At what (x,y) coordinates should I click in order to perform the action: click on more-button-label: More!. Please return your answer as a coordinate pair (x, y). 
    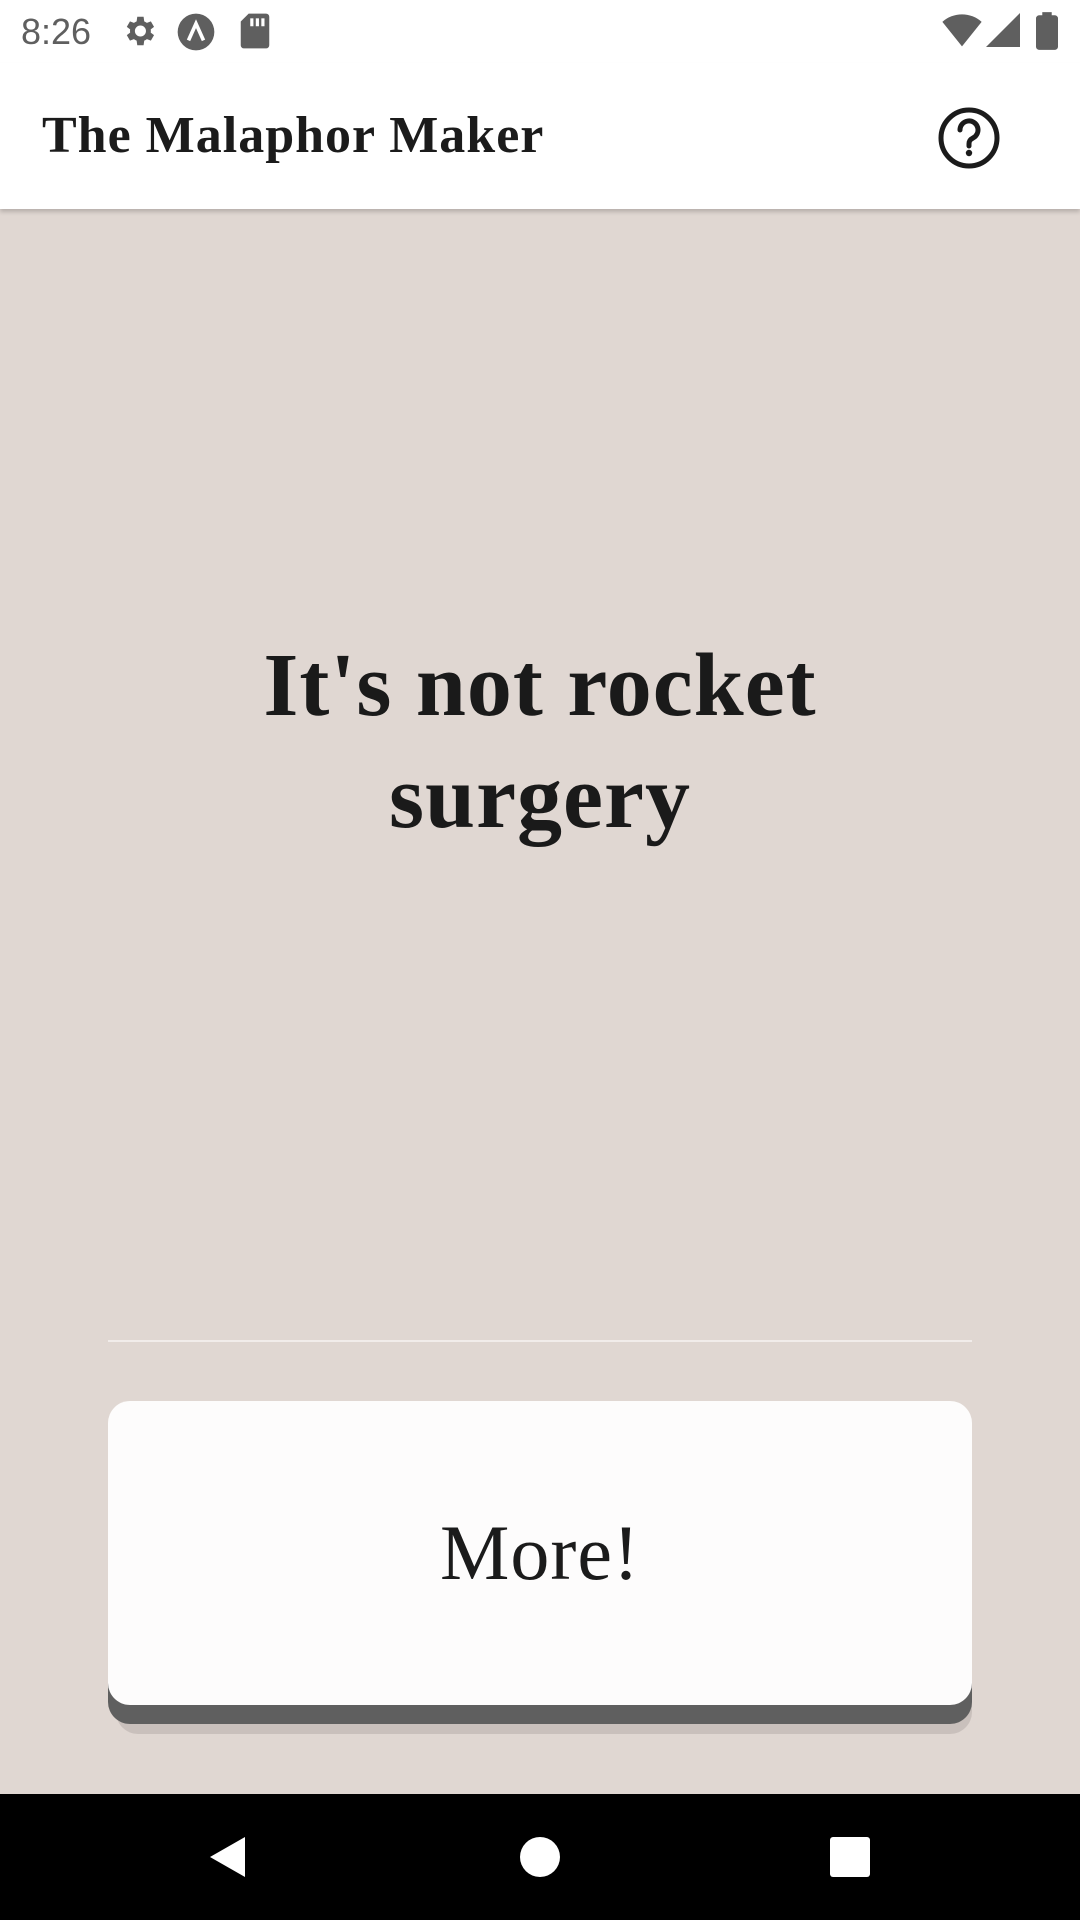
    Looking at the image, I should click on (540, 1552).